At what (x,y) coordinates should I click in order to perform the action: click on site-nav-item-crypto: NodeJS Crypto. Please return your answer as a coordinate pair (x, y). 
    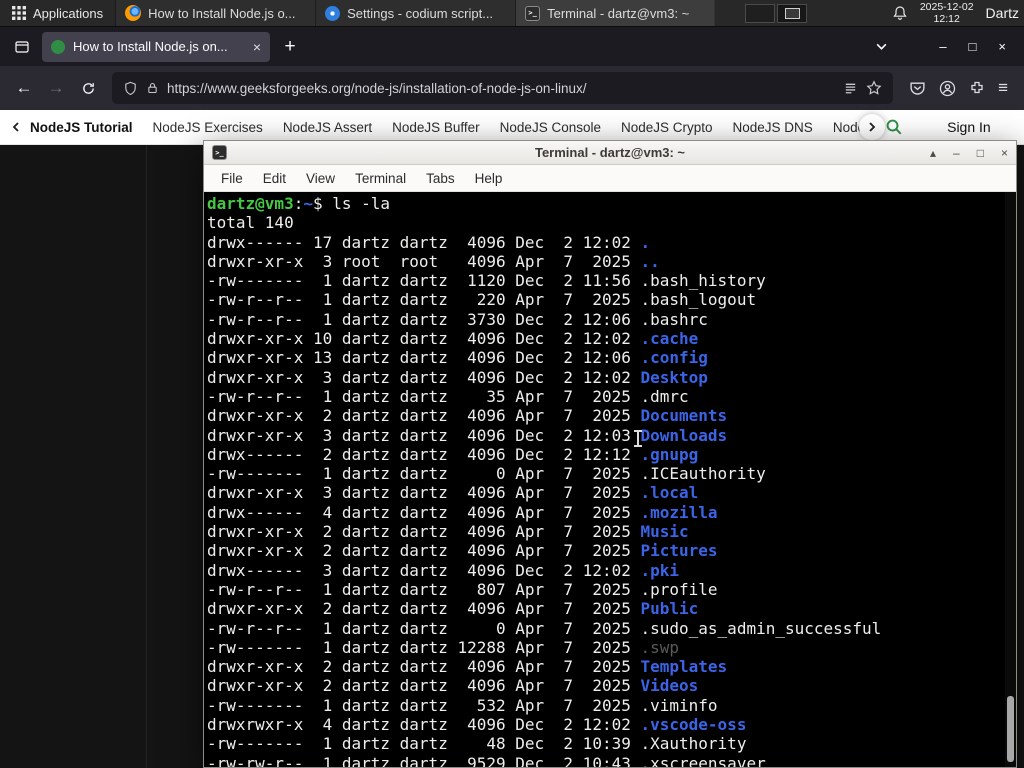
    Looking at the image, I should click on (667, 127).